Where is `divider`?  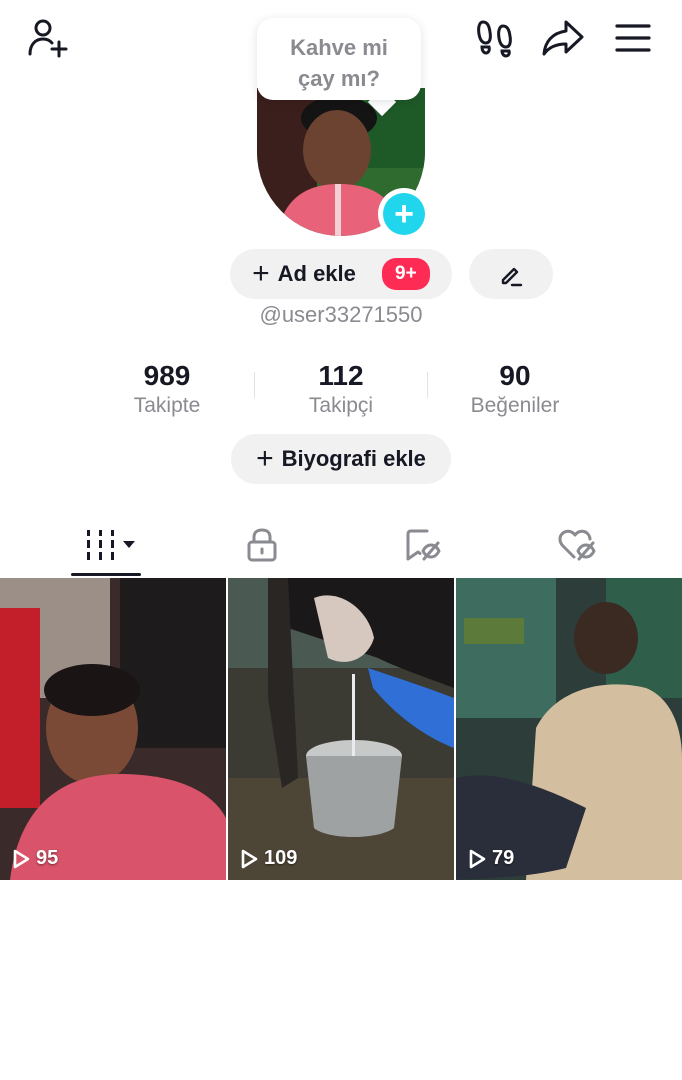 divider is located at coordinates (254, 385).